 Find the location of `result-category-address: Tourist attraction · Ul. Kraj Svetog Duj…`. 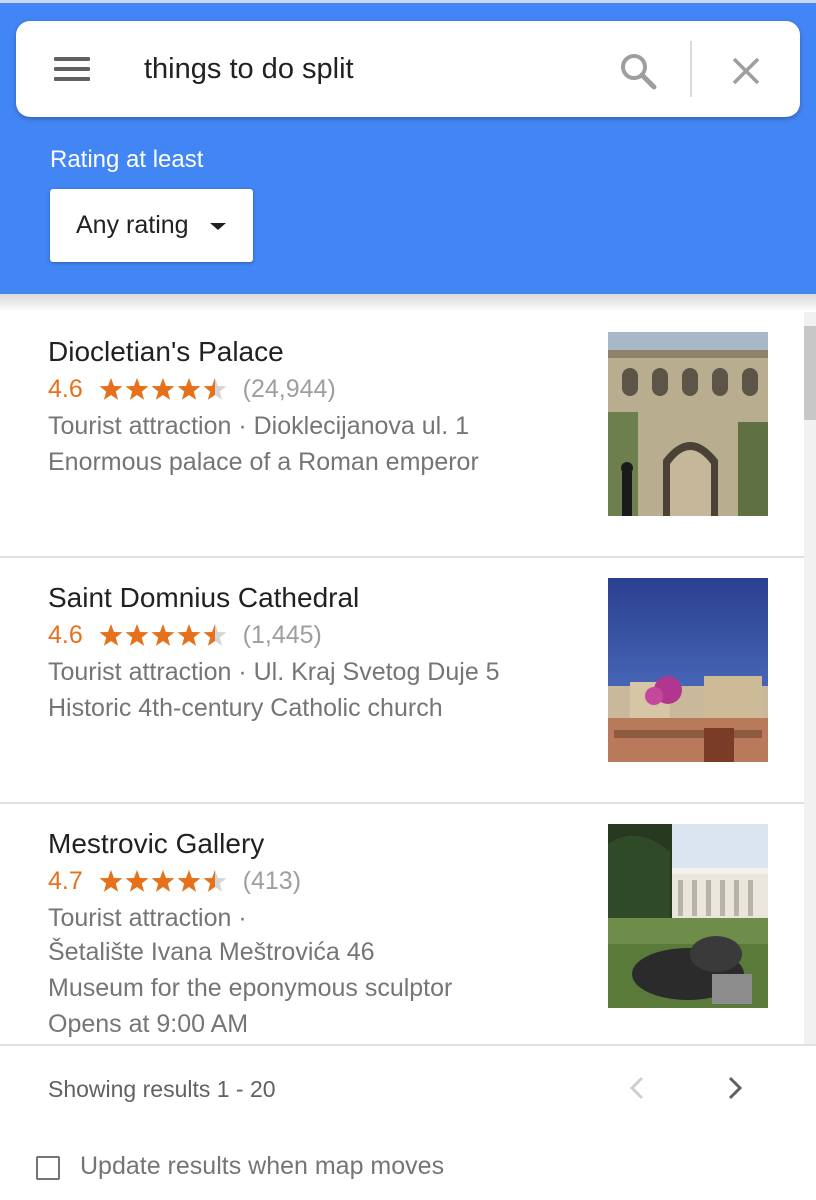

result-category-address: Tourist attraction · Ul. Kraj Svetog Duj… is located at coordinates (274, 672).